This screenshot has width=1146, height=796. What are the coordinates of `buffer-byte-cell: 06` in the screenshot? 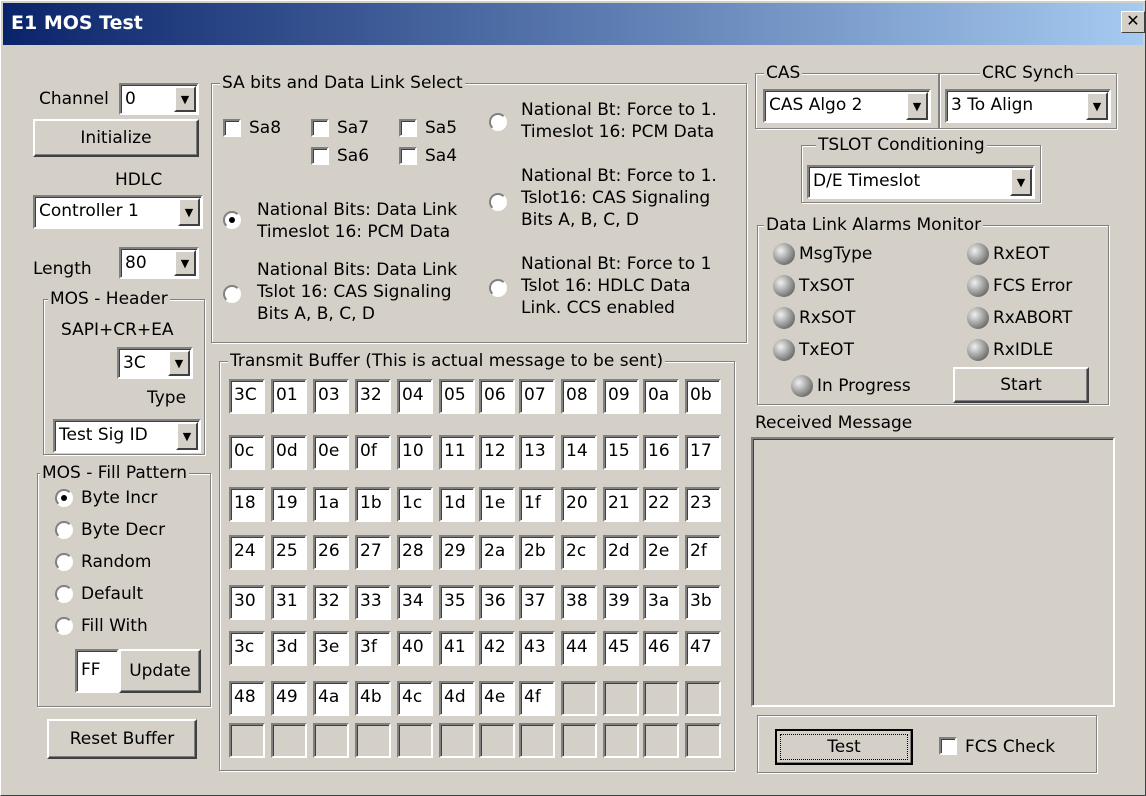 It's located at (497, 396).